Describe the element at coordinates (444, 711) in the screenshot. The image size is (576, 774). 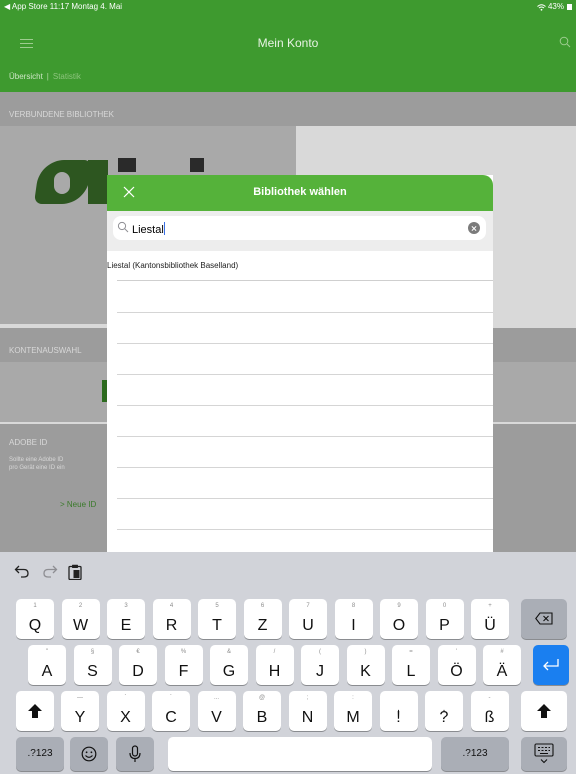
I see `key--8: .?` at that location.